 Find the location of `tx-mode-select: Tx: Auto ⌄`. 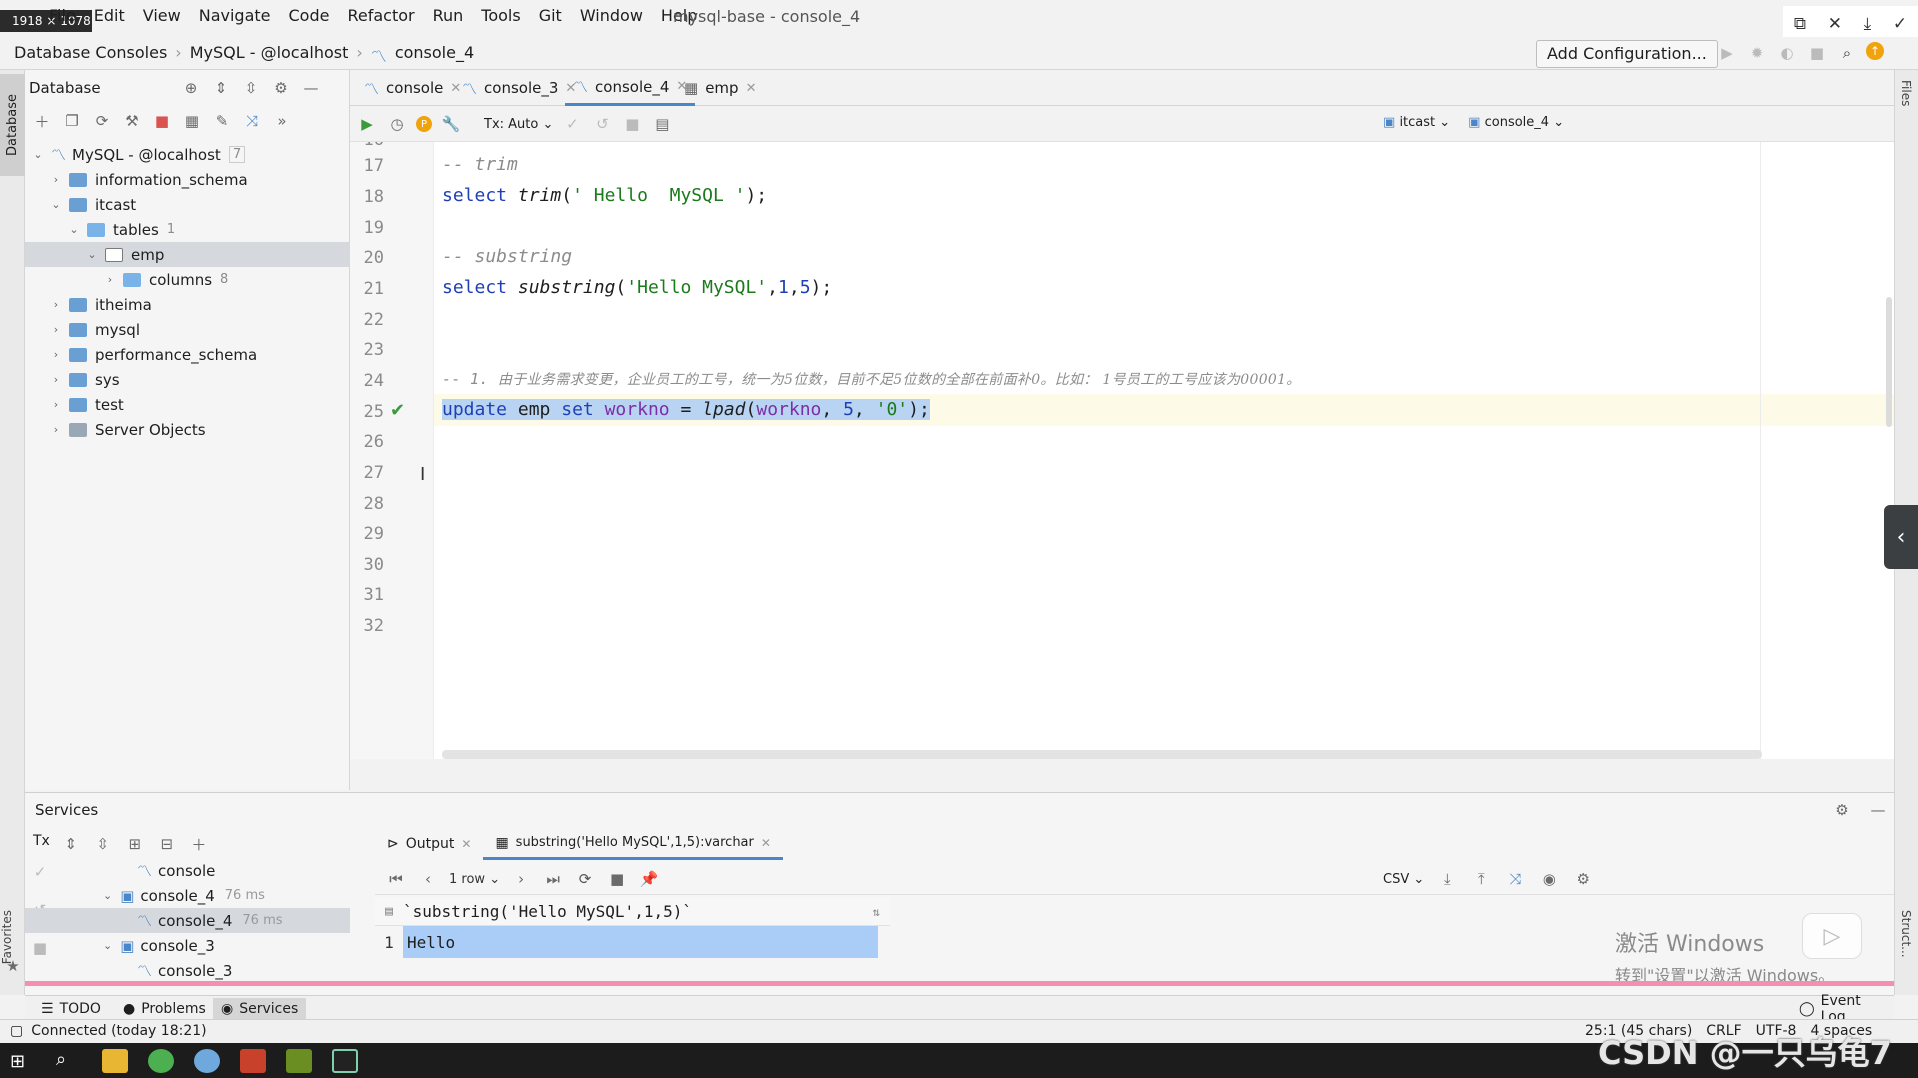

tx-mode-select: Tx: Auto ⌄ is located at coordinates (518, 124).